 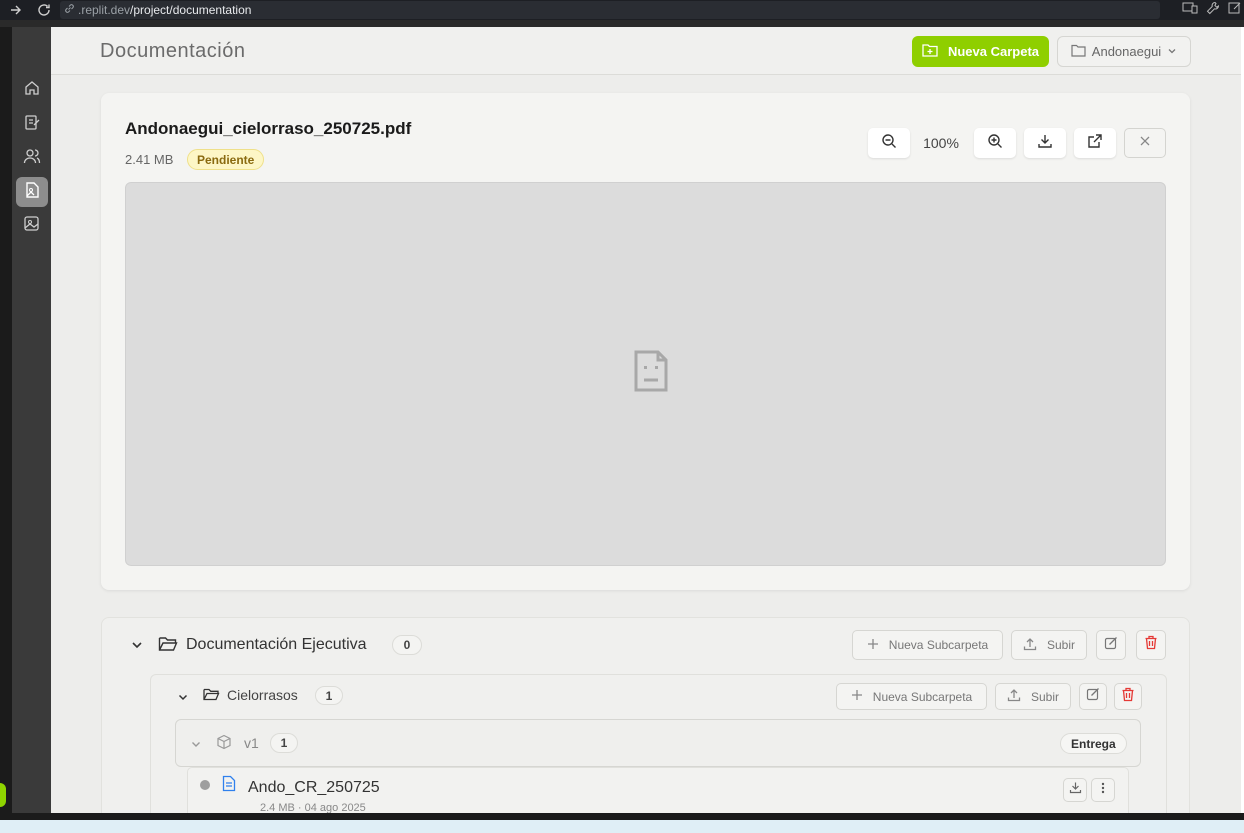 I want to click on sidebar-item-notes, so click(x=32, y=124).